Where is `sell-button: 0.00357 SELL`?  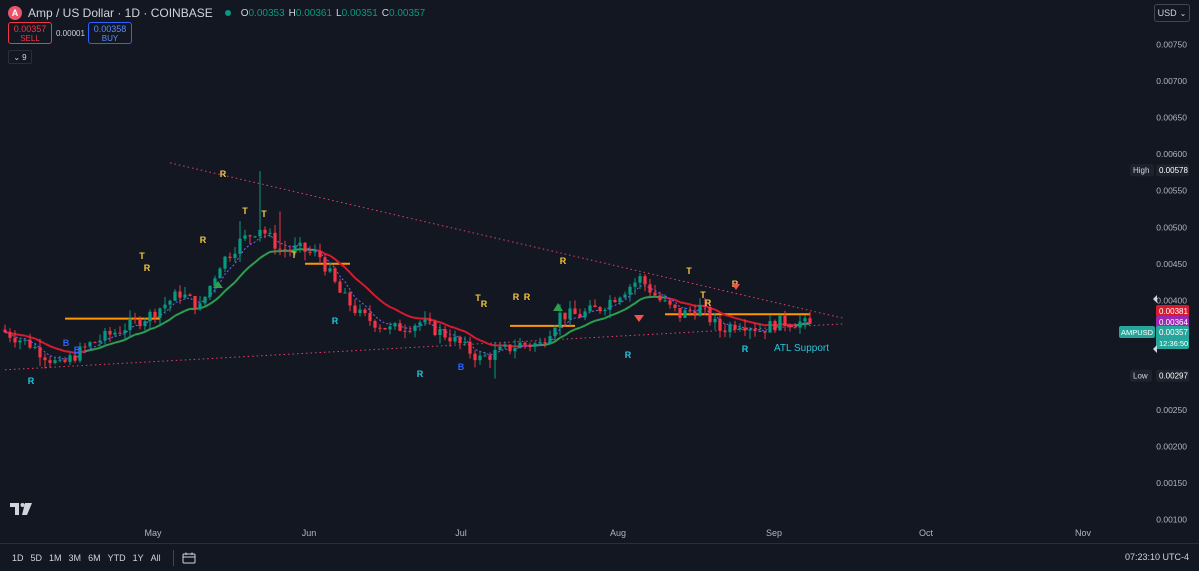 sell-button: 0.00357 SELL is located at coordinates (30, 33).